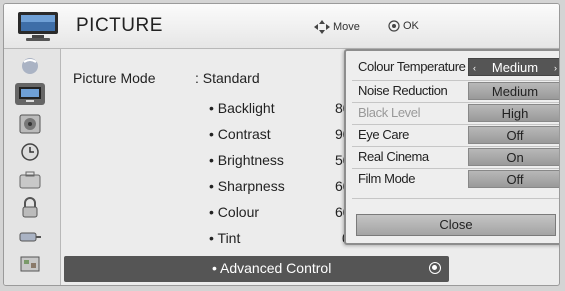  I want to click on eye-care-row: Eye Care Off, so click(455, 135).